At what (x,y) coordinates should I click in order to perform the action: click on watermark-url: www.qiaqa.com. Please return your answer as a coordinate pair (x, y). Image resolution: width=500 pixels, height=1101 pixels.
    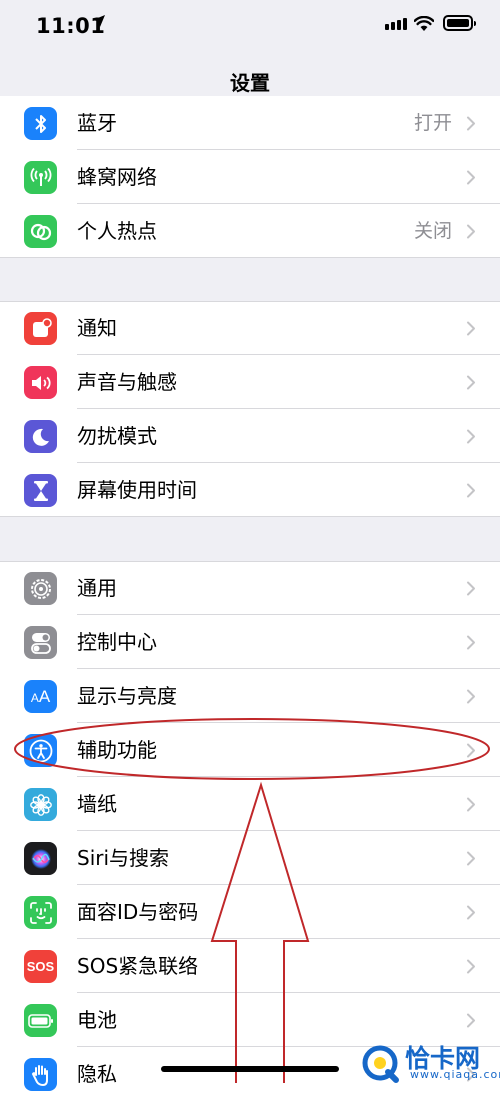
    Looking at the image, I should click on (455, 1074).